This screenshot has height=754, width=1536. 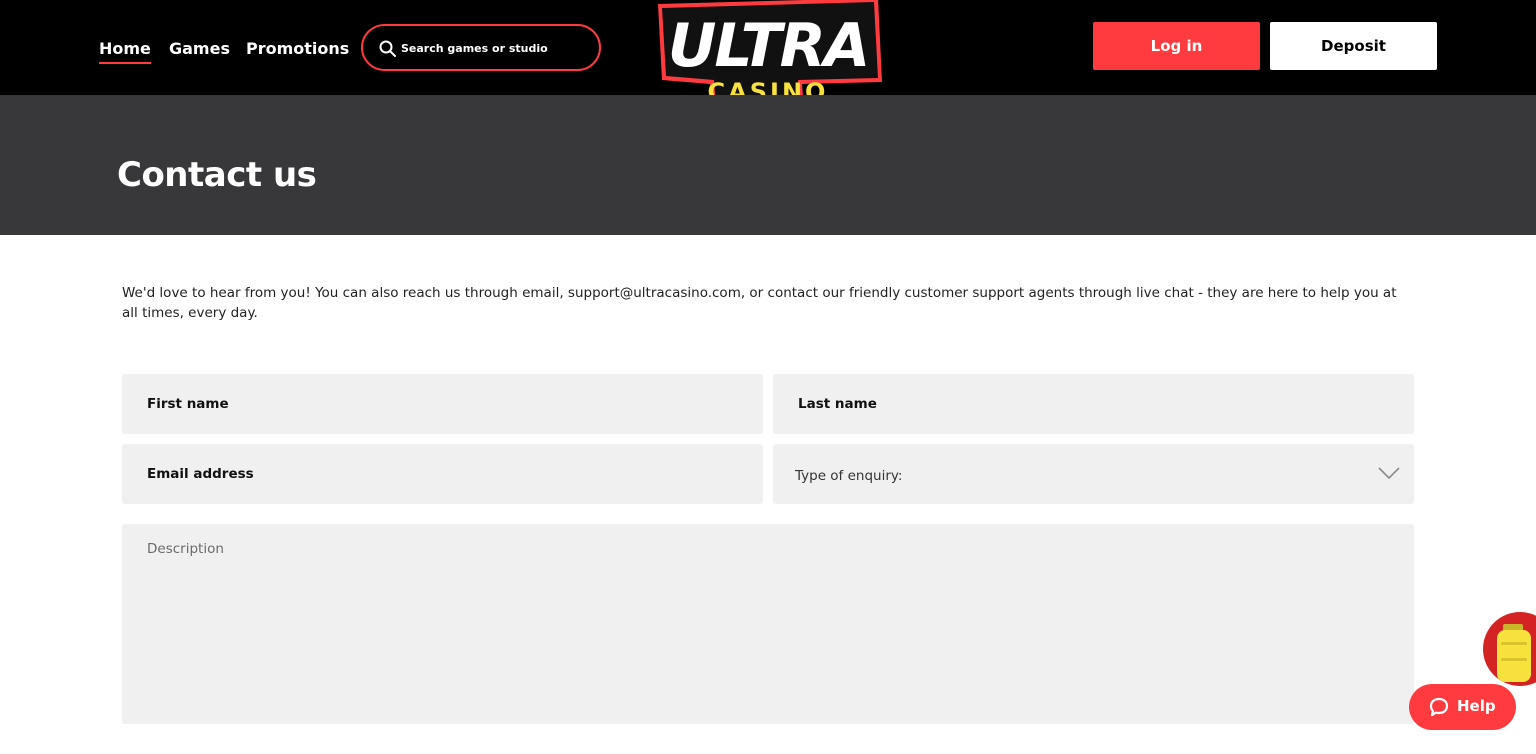 I want to click on page-title: Contact us, so click(x=217, y=175).